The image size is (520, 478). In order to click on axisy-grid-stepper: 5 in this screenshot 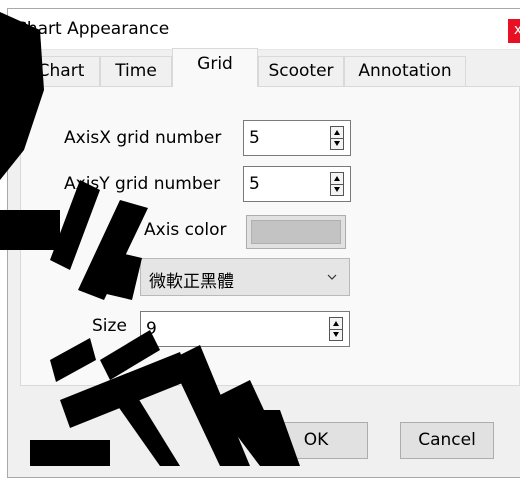, I will do `click(297, 184)`.